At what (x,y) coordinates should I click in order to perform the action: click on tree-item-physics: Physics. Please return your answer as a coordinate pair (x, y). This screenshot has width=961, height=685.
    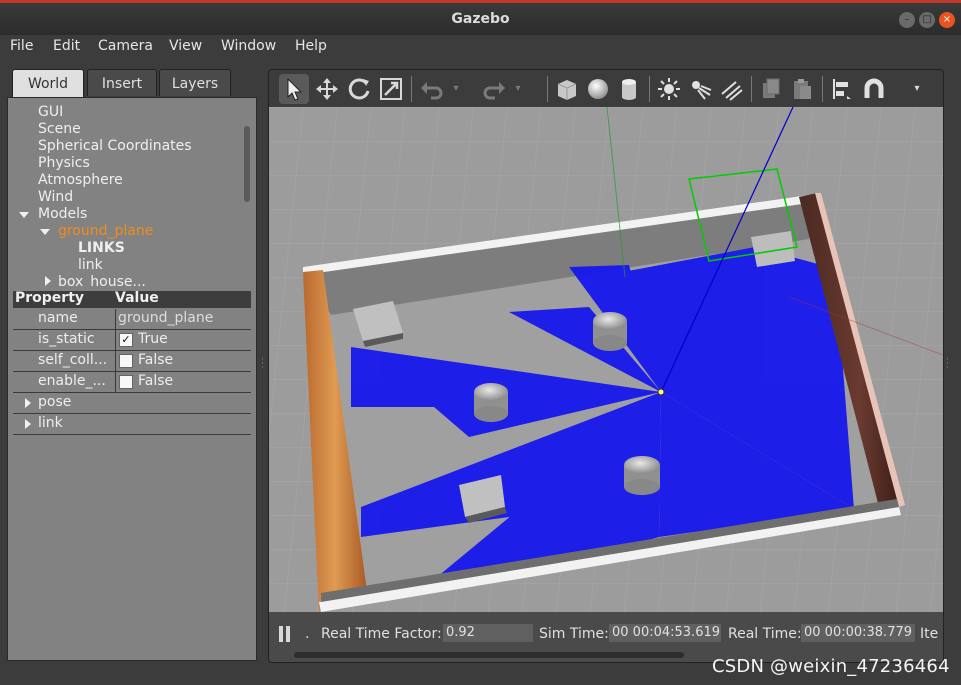
    Looking at the image, I should click on (64, 163).